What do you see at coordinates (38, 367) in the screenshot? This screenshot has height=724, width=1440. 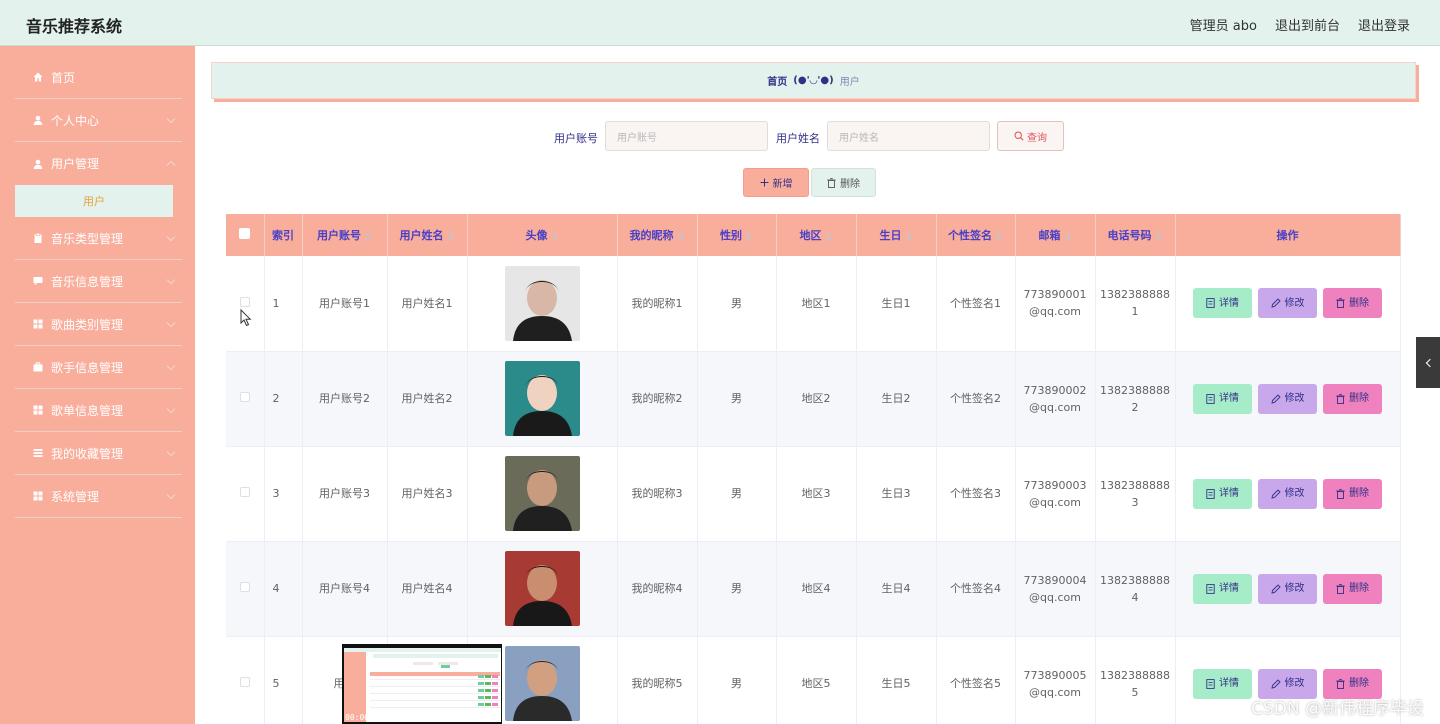 I see `briefcase-icon` at bounding box center [38, 367].